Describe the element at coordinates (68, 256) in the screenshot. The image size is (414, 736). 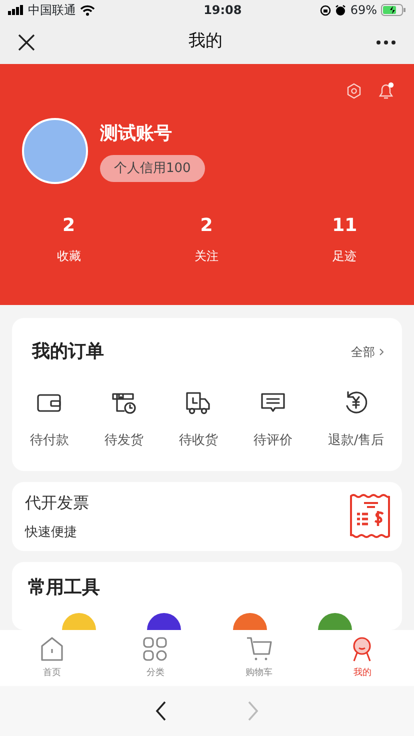
I see `stat-label: 收藏` at that location.